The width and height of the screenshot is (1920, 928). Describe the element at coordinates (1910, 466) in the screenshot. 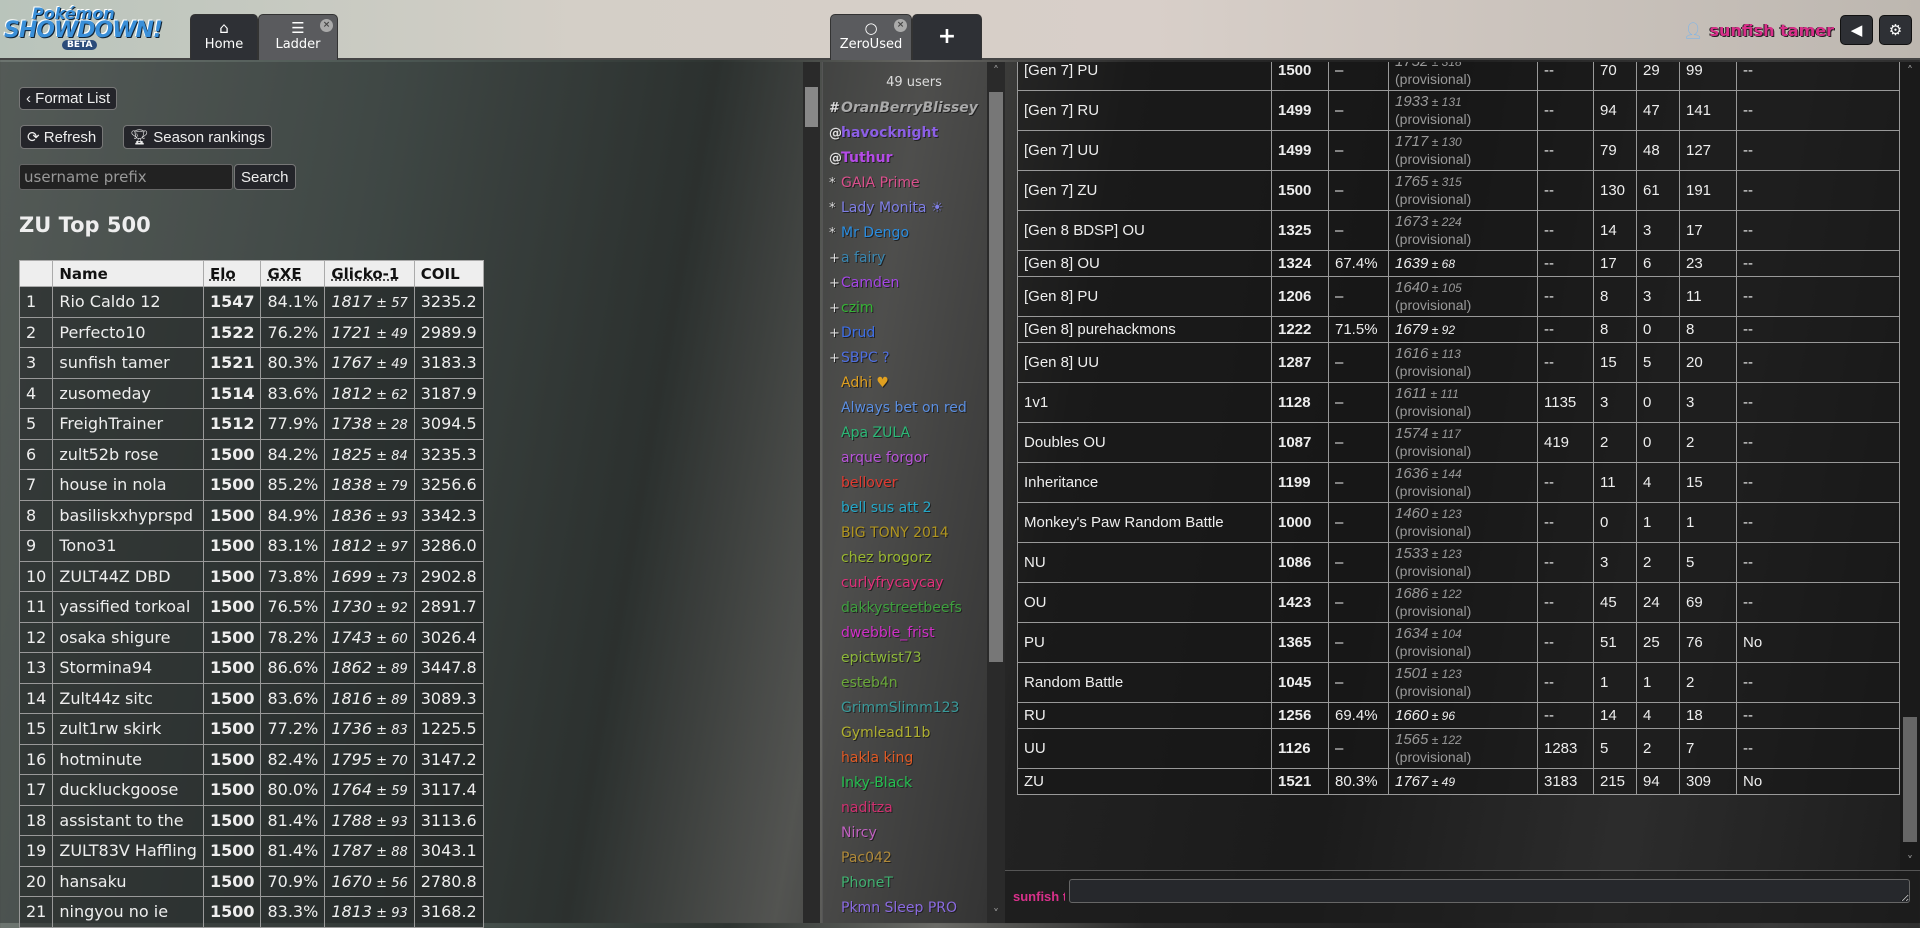

I see `chat-scrollbar: ˄ ˅` at that location.